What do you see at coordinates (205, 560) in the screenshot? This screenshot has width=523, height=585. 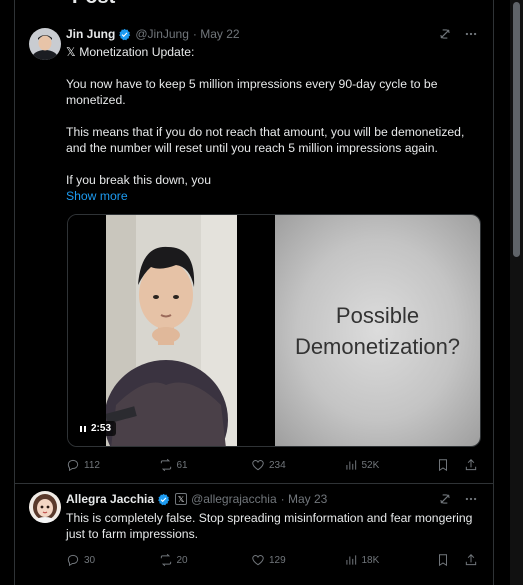 I see `repost-button: 20` at bounding box center [205, 560].